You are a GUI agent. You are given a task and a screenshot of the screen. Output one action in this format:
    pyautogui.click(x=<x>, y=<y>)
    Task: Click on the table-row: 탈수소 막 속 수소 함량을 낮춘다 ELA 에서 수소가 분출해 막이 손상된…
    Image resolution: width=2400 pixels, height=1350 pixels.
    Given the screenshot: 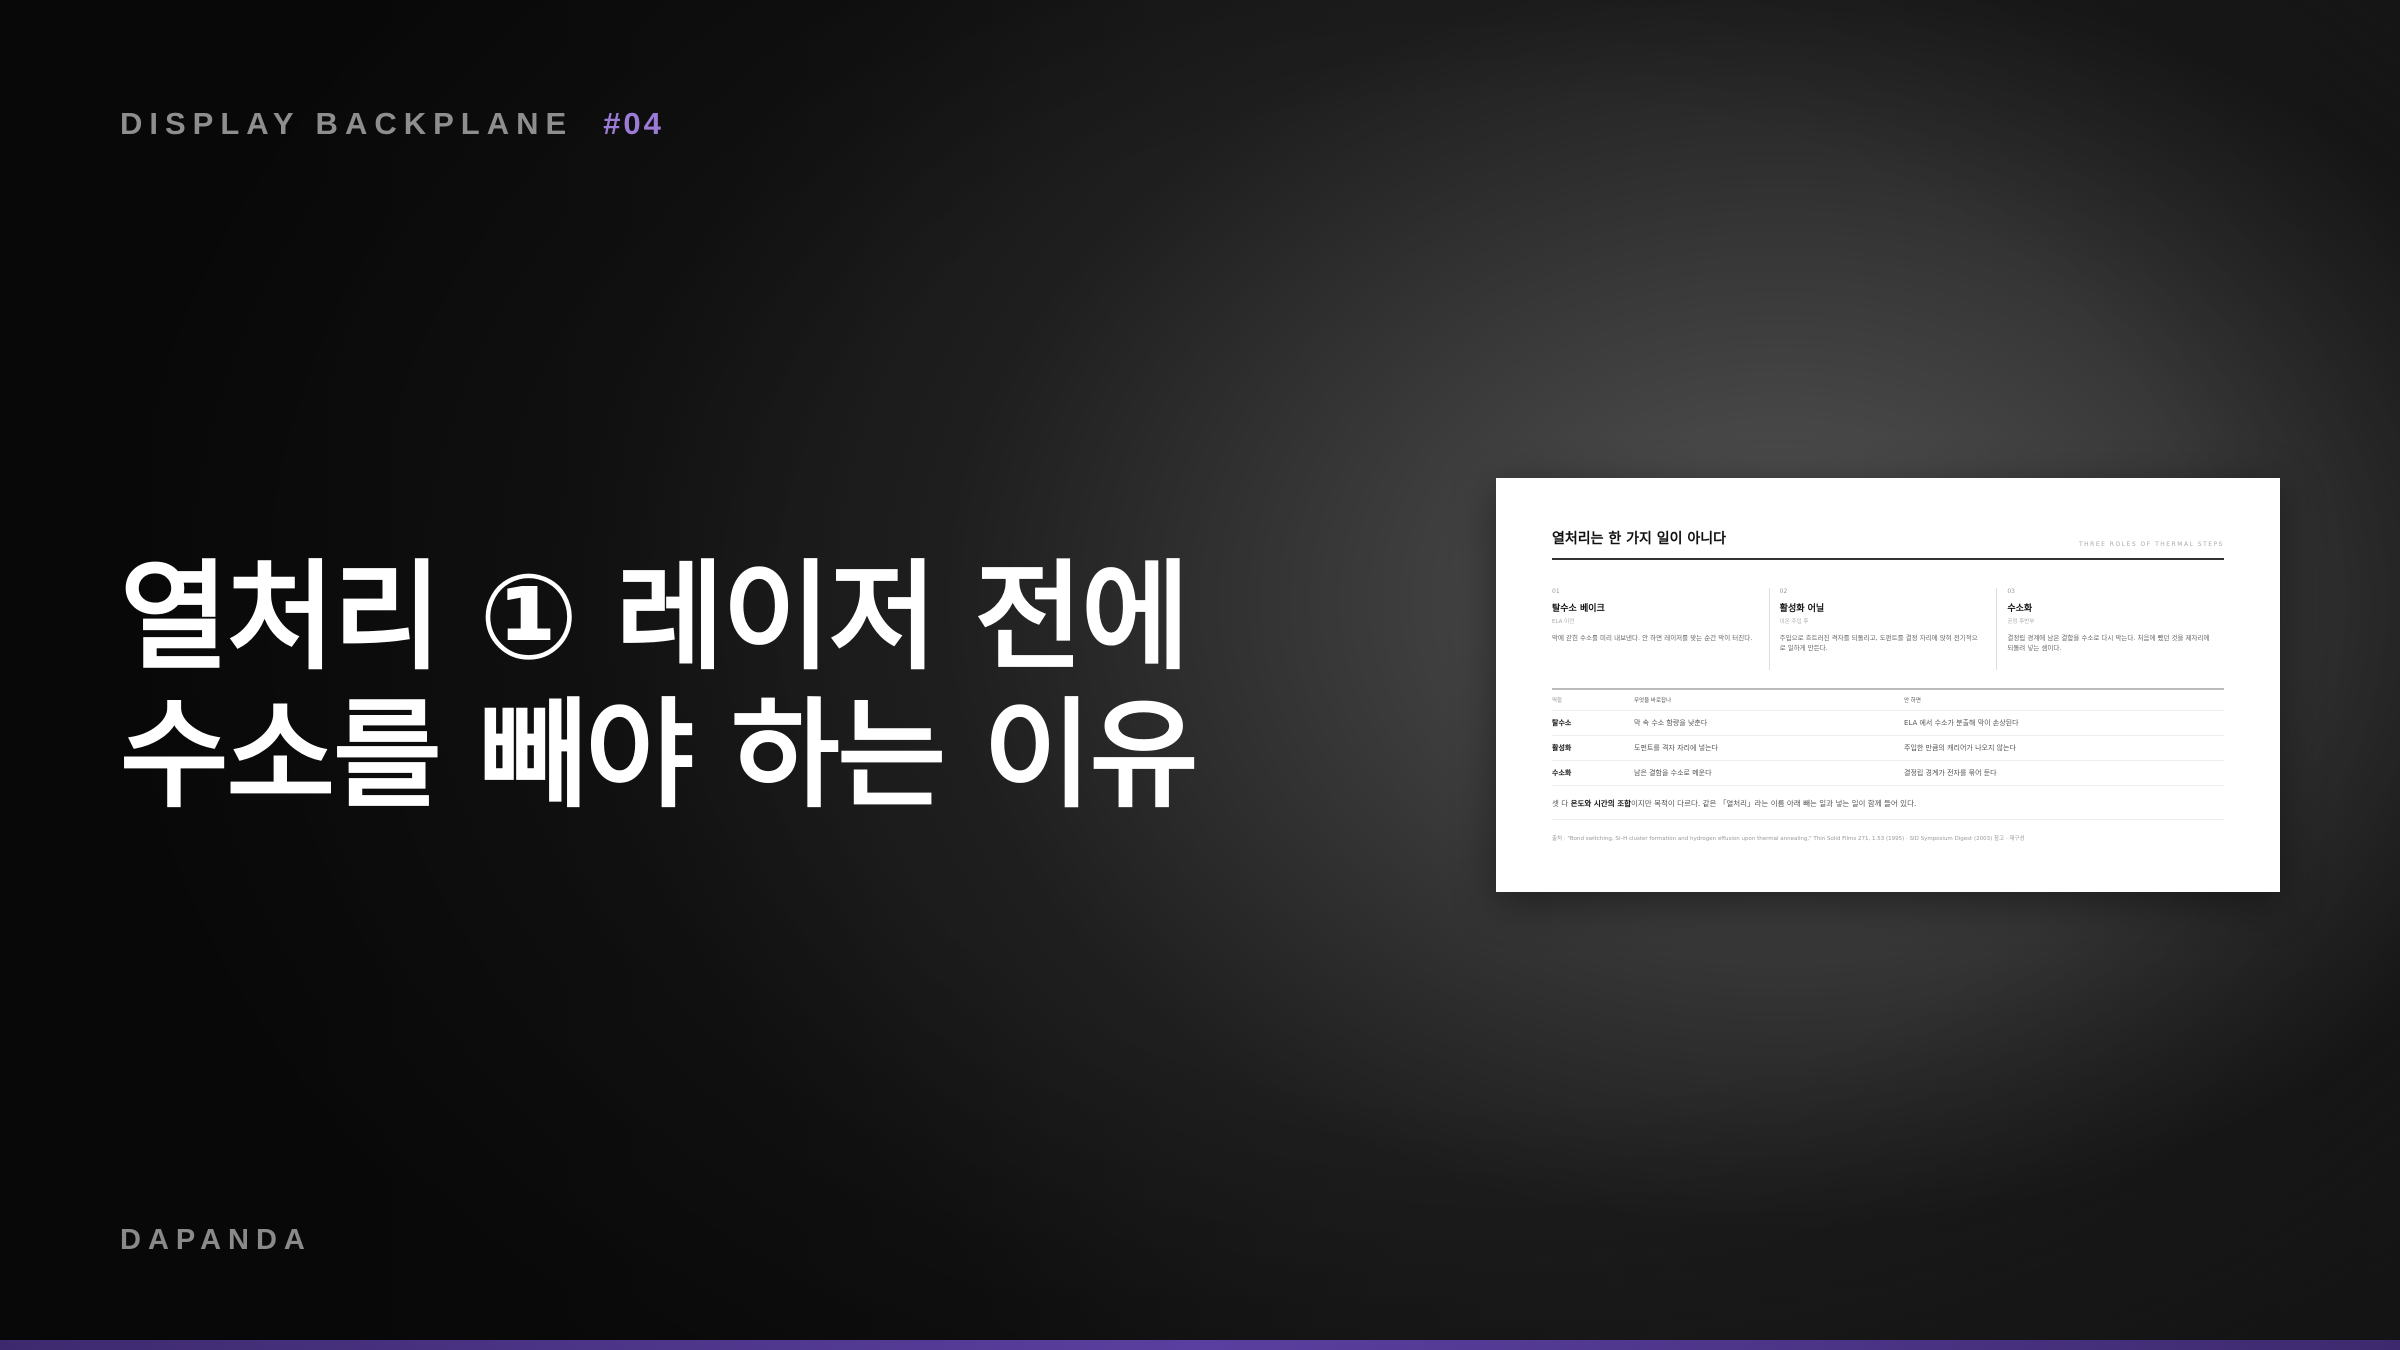 What is the action you would take?
    pyautogui.click(x=1888, y=723)
    